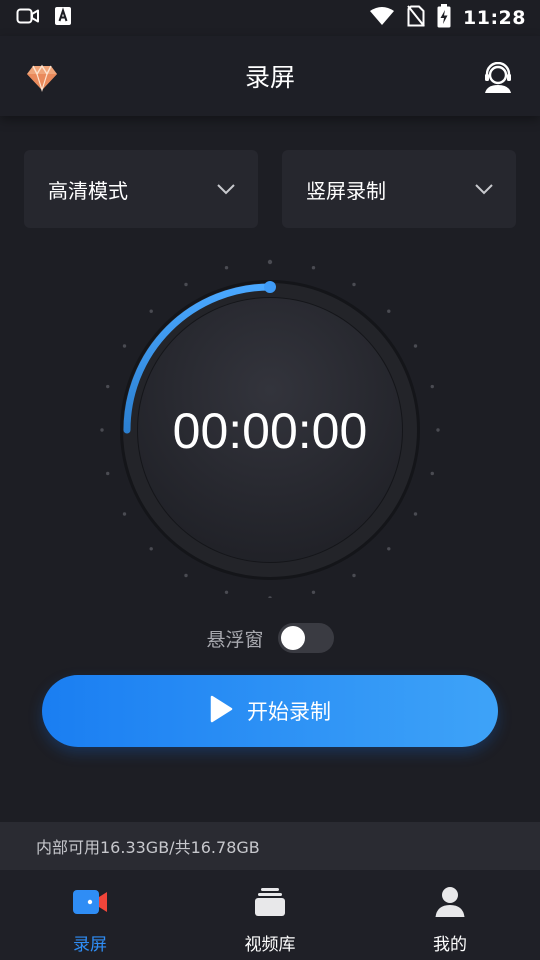 The height and width of the screenshot is (960, 540). I want to click on battery-charging-icon, so click(444, 18).